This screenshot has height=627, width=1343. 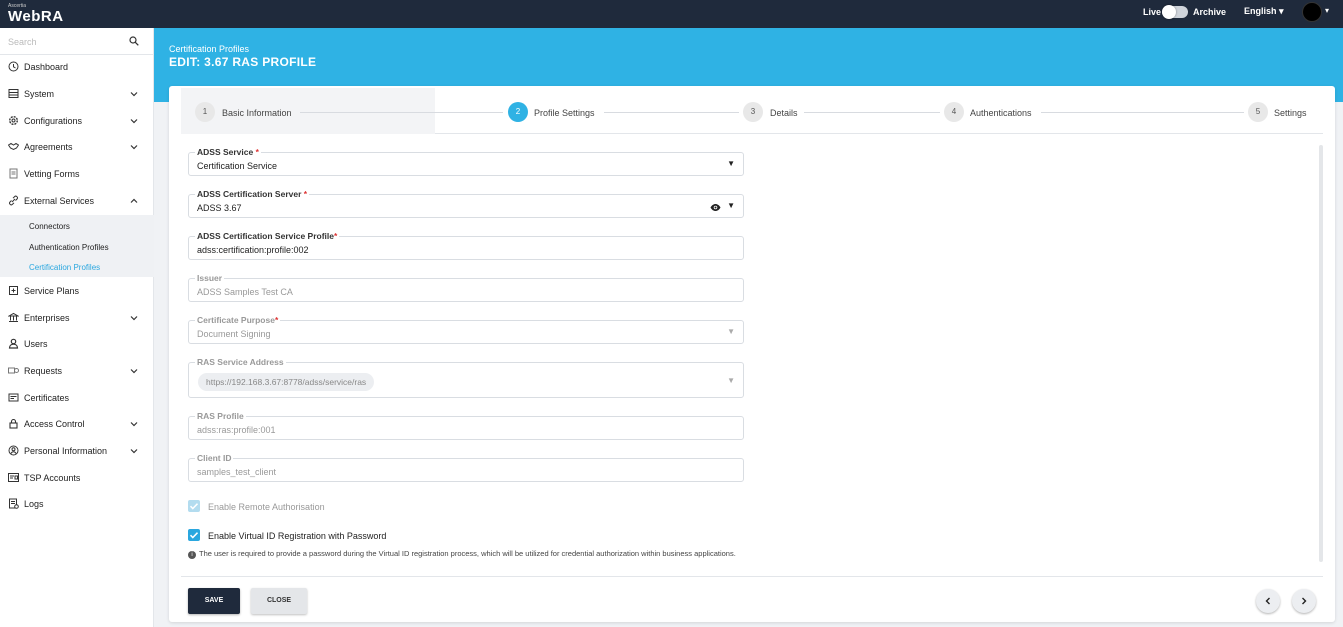 What do you see at coordinates (466, 467) in the screenshot?
I see `client-id-field: Client ID samples_test_client` at bounding box center [466, 467].